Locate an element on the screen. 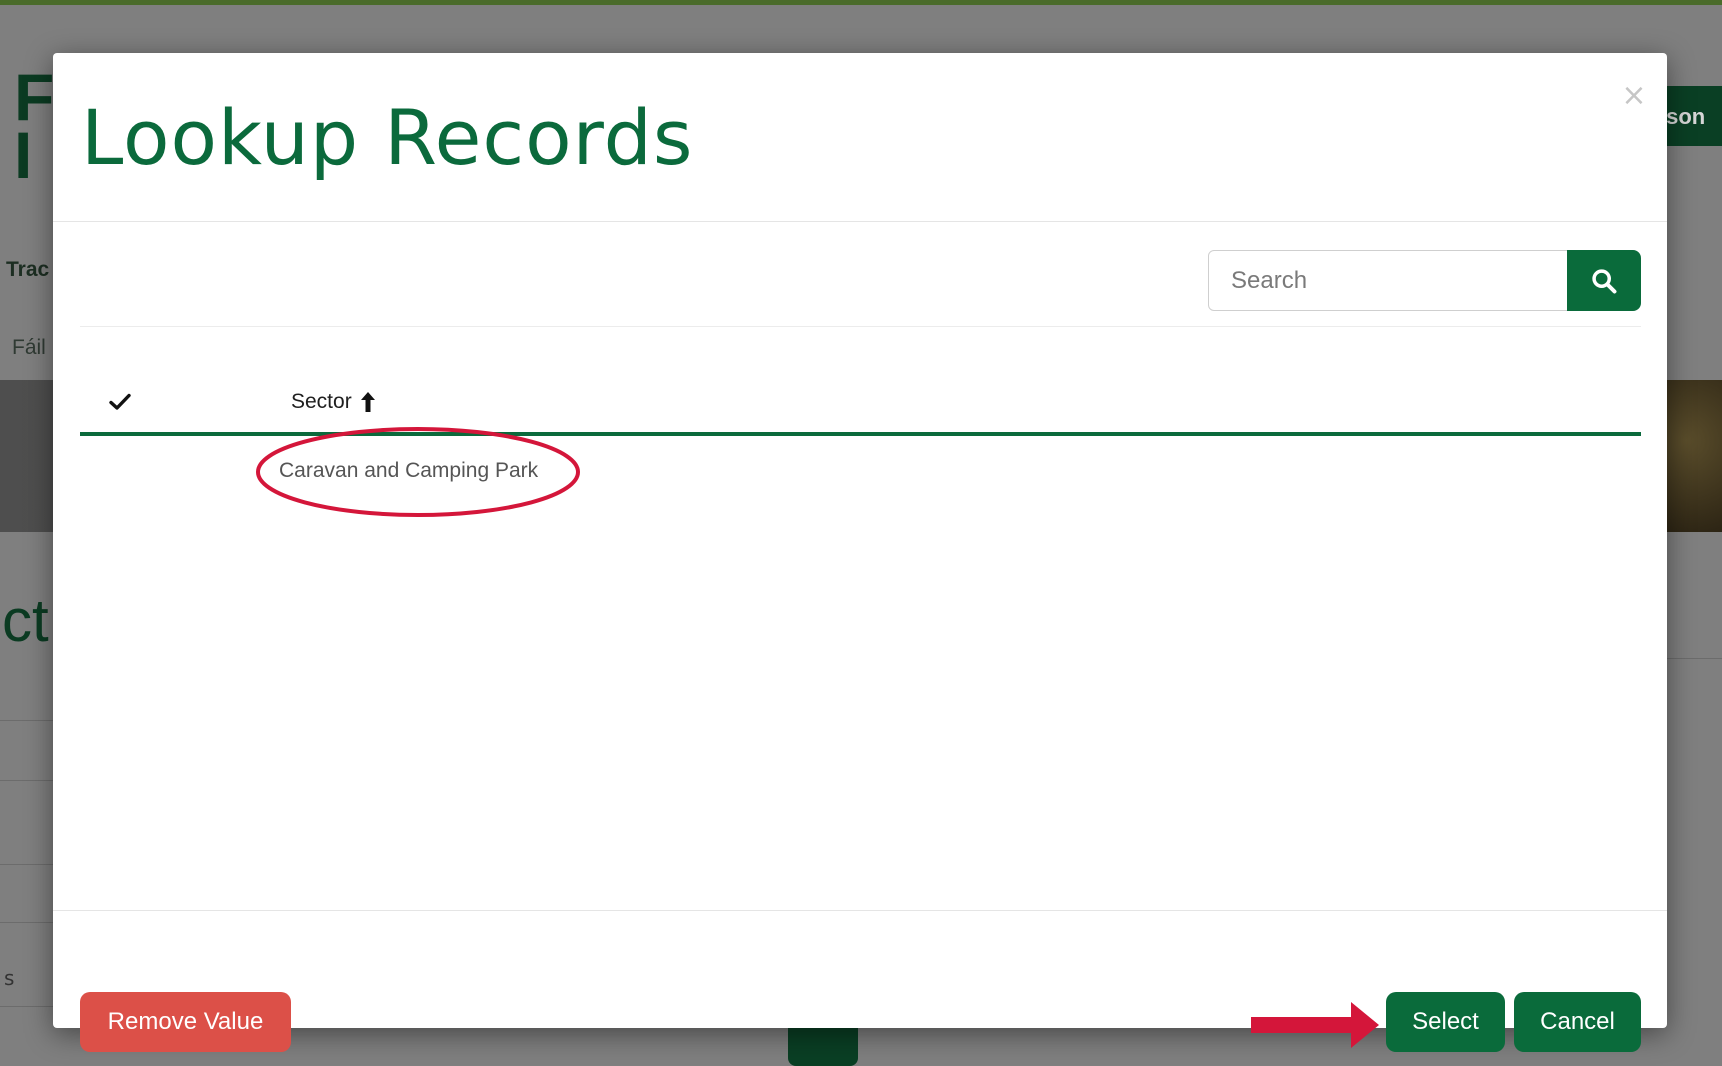 The width and height of the screenshot is (1722, 1066). search-button is located at coordinates (1604, 280).